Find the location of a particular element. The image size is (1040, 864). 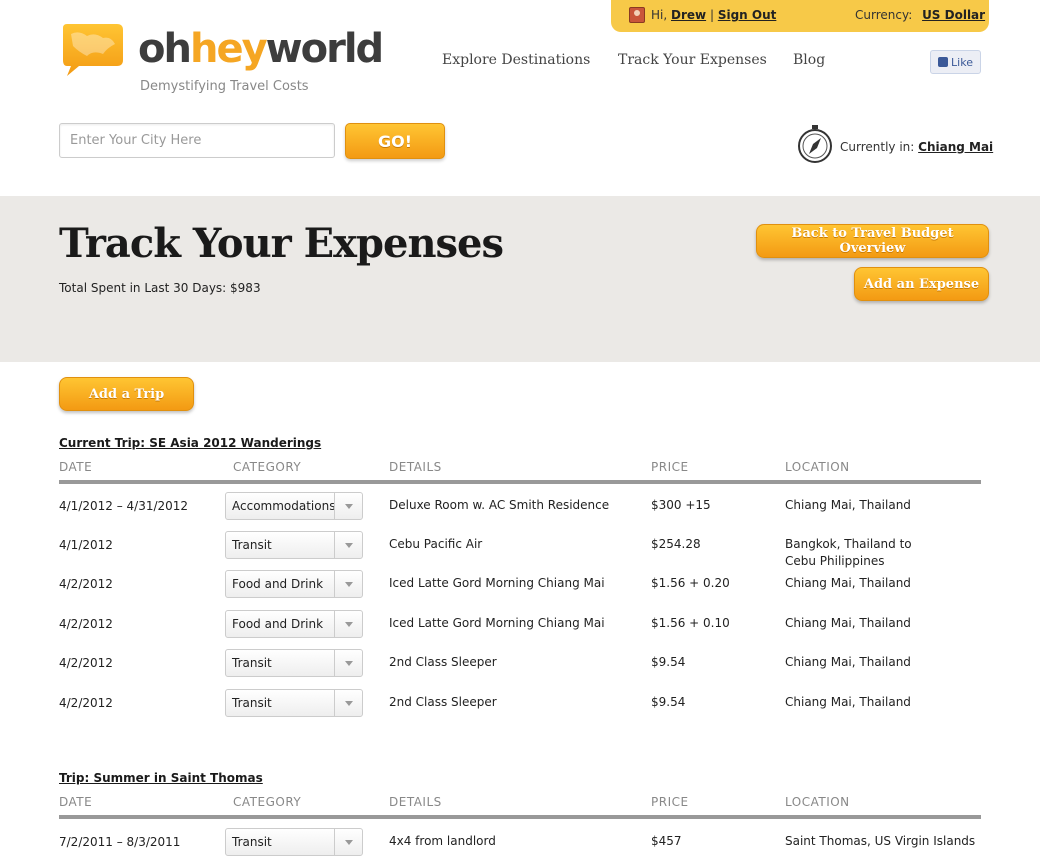

expense-price: $1.56 + 0.10 is located at coordinates (690, 623).